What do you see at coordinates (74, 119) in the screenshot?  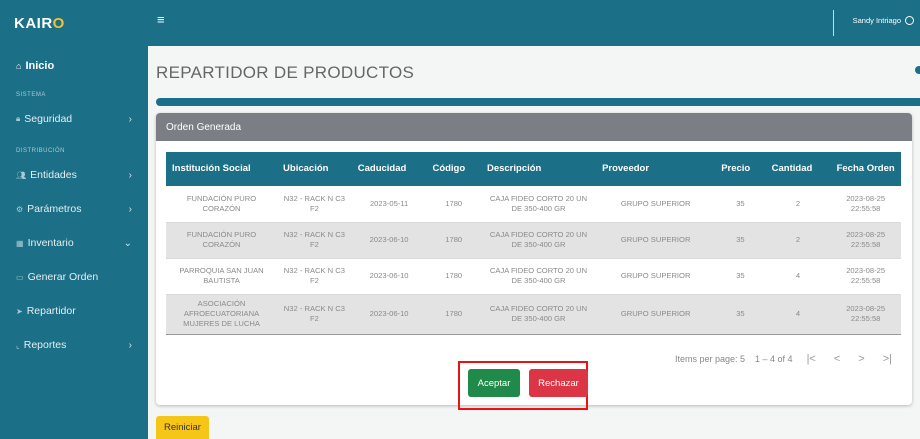 I see `sidebar-item-seguridad: 🔒︎ Seguridad ›` at bounding box center [74, 119].